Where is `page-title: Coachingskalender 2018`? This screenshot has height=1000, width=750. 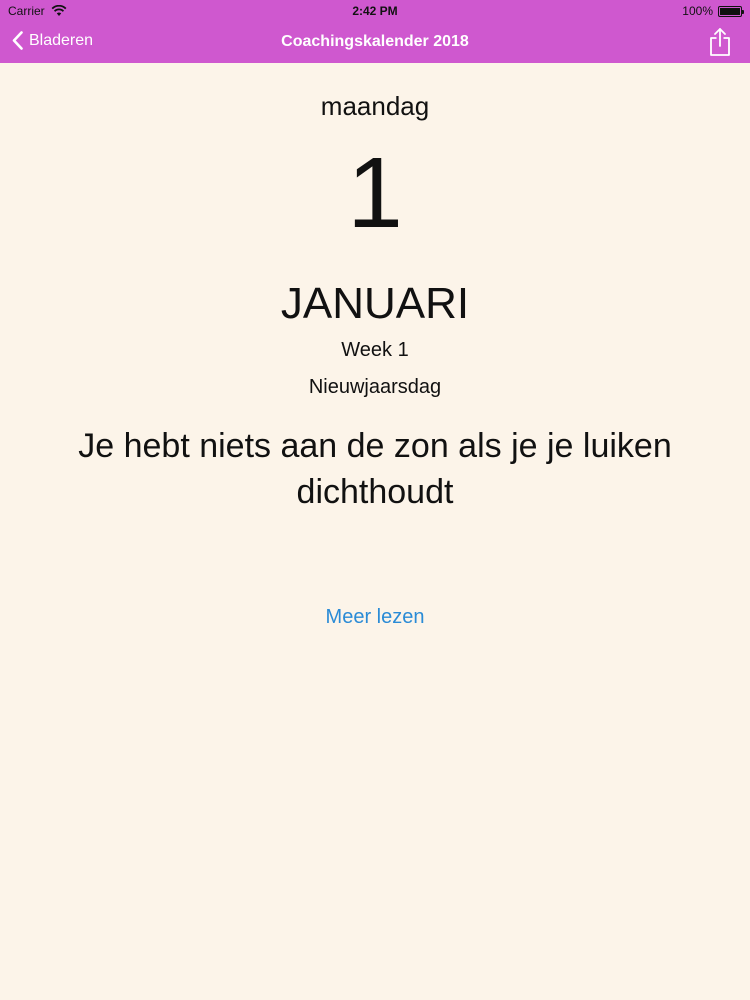
page-title: Coachingskalender 2018 is located at coordinates (375, 41).